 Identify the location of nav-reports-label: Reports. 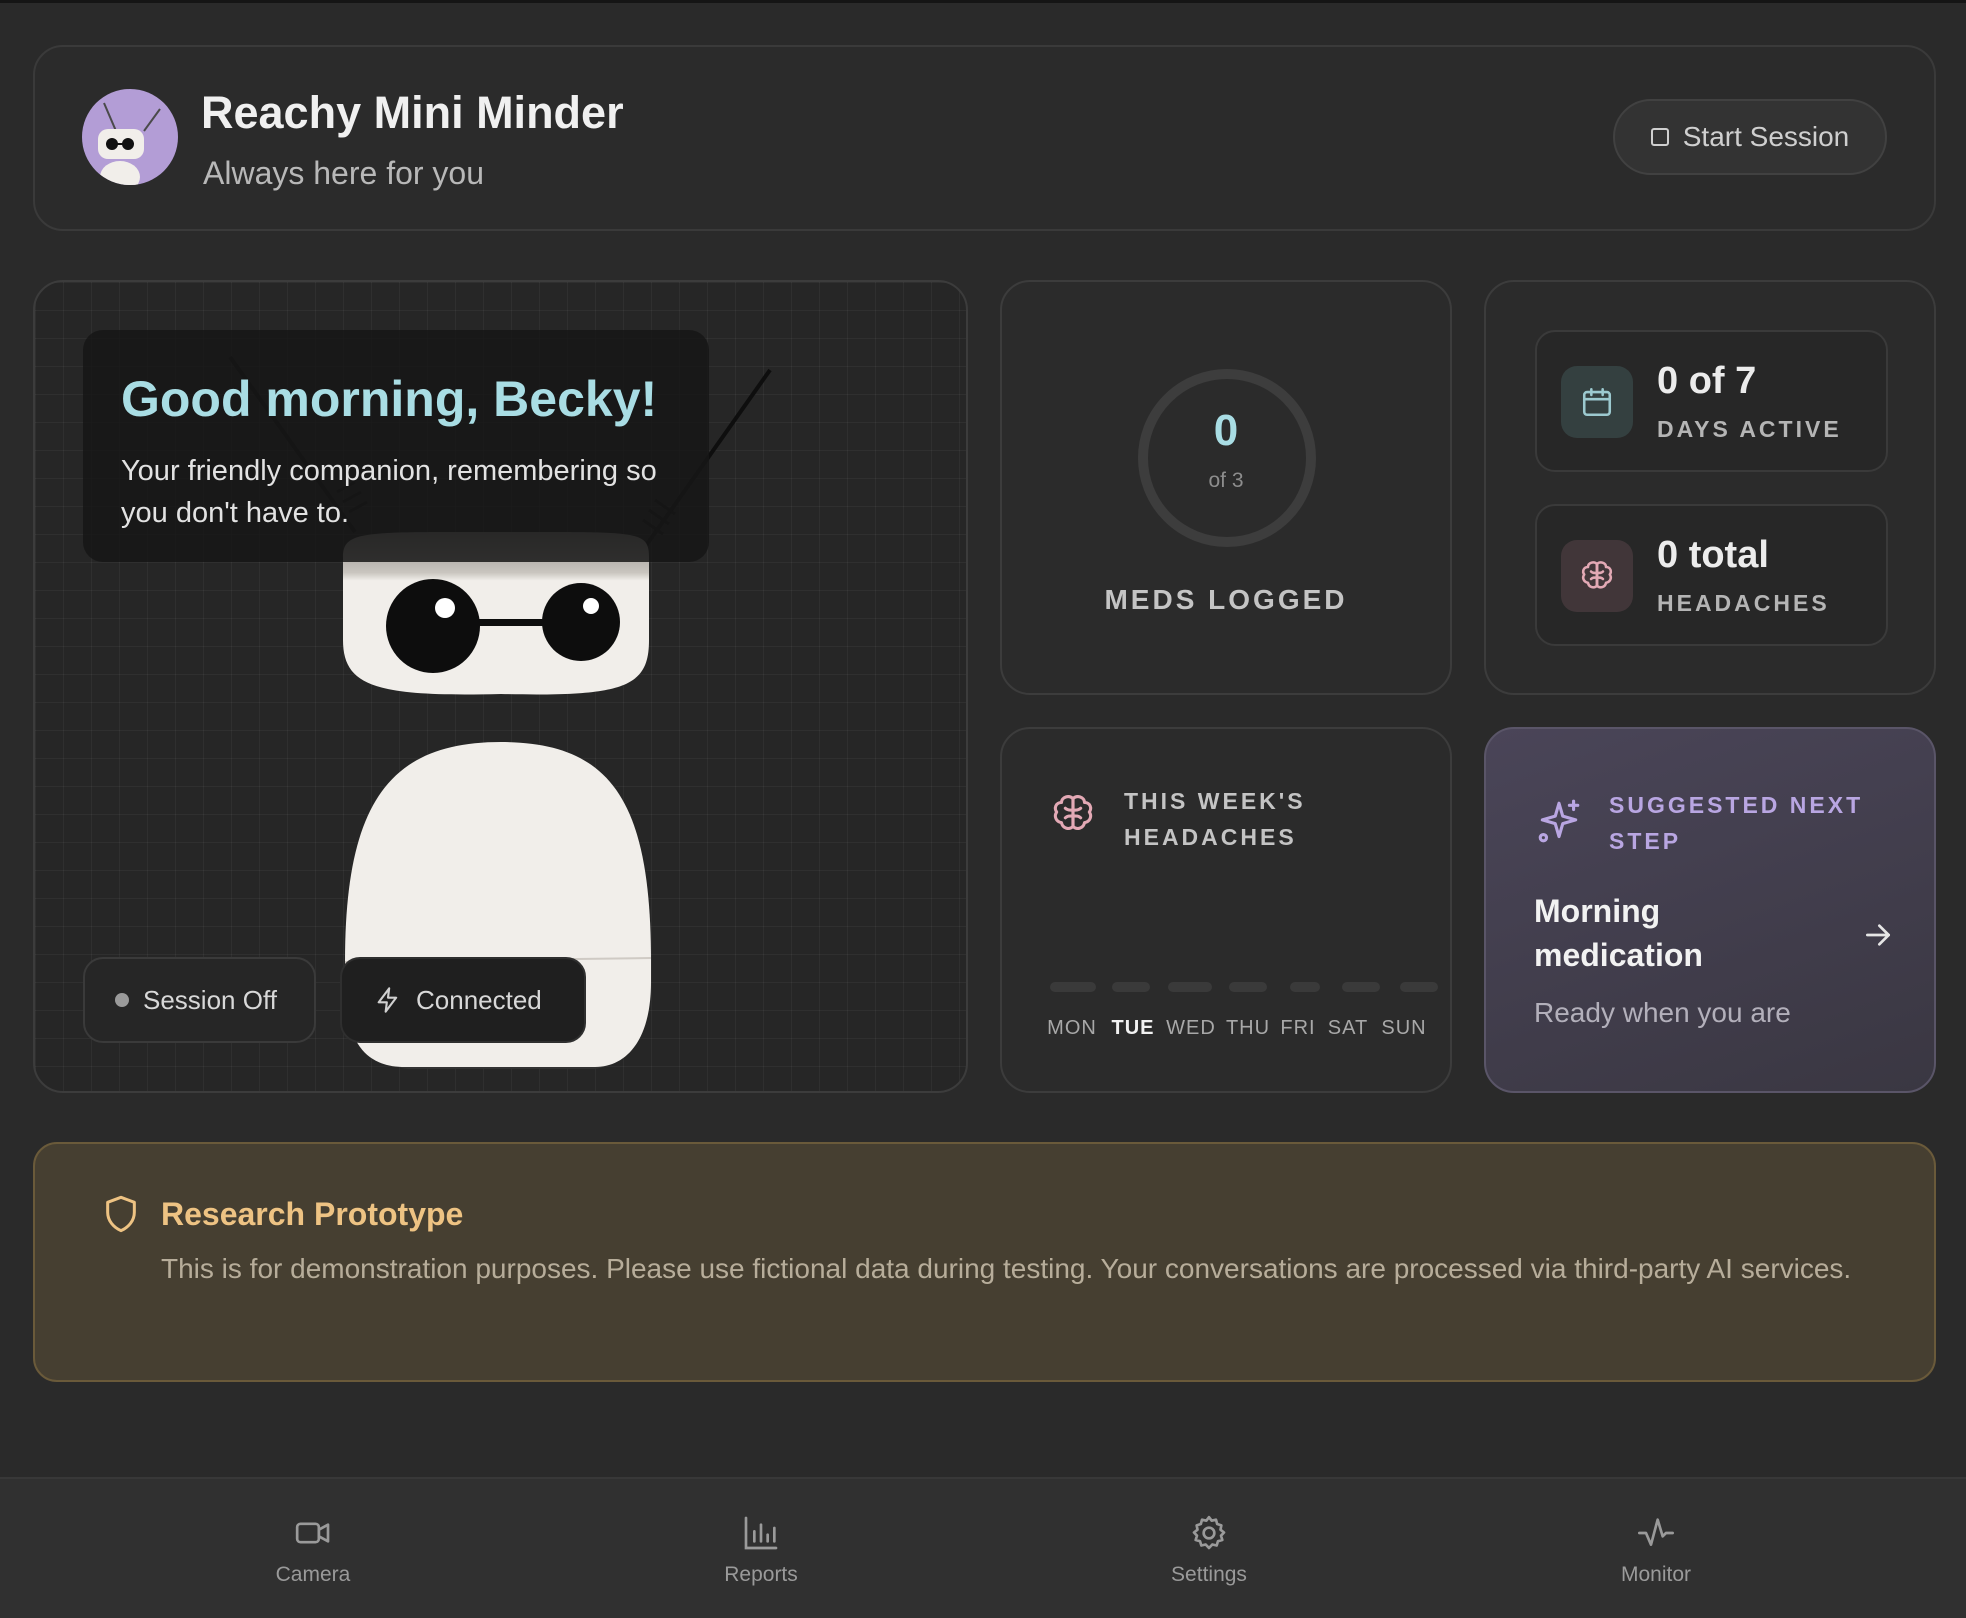
(761, 1574).